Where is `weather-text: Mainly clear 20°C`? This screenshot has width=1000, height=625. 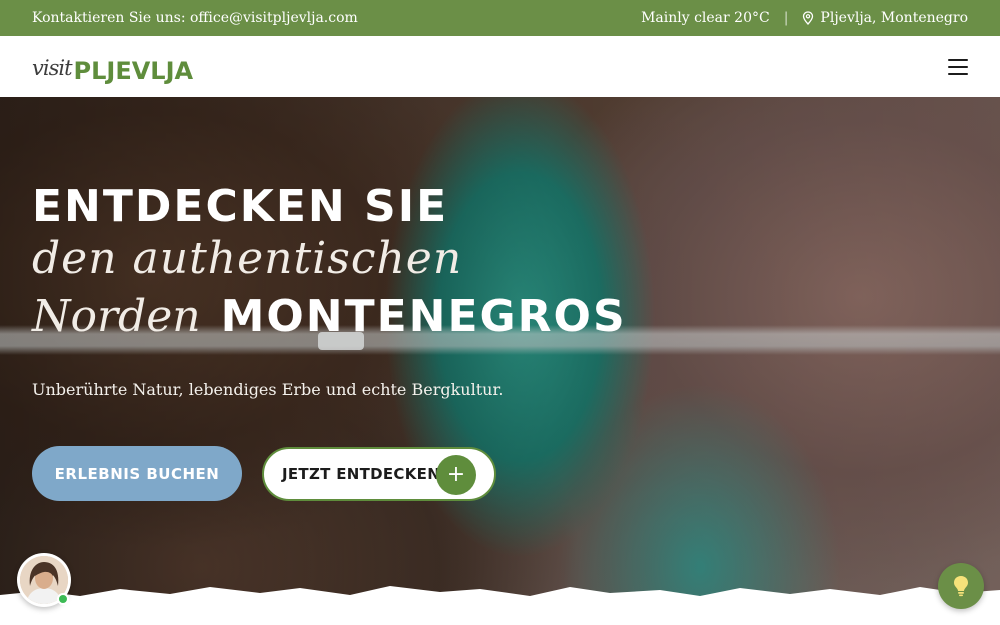 weather-text: Mainly clear 20°C is located at coordinates (705, 18).